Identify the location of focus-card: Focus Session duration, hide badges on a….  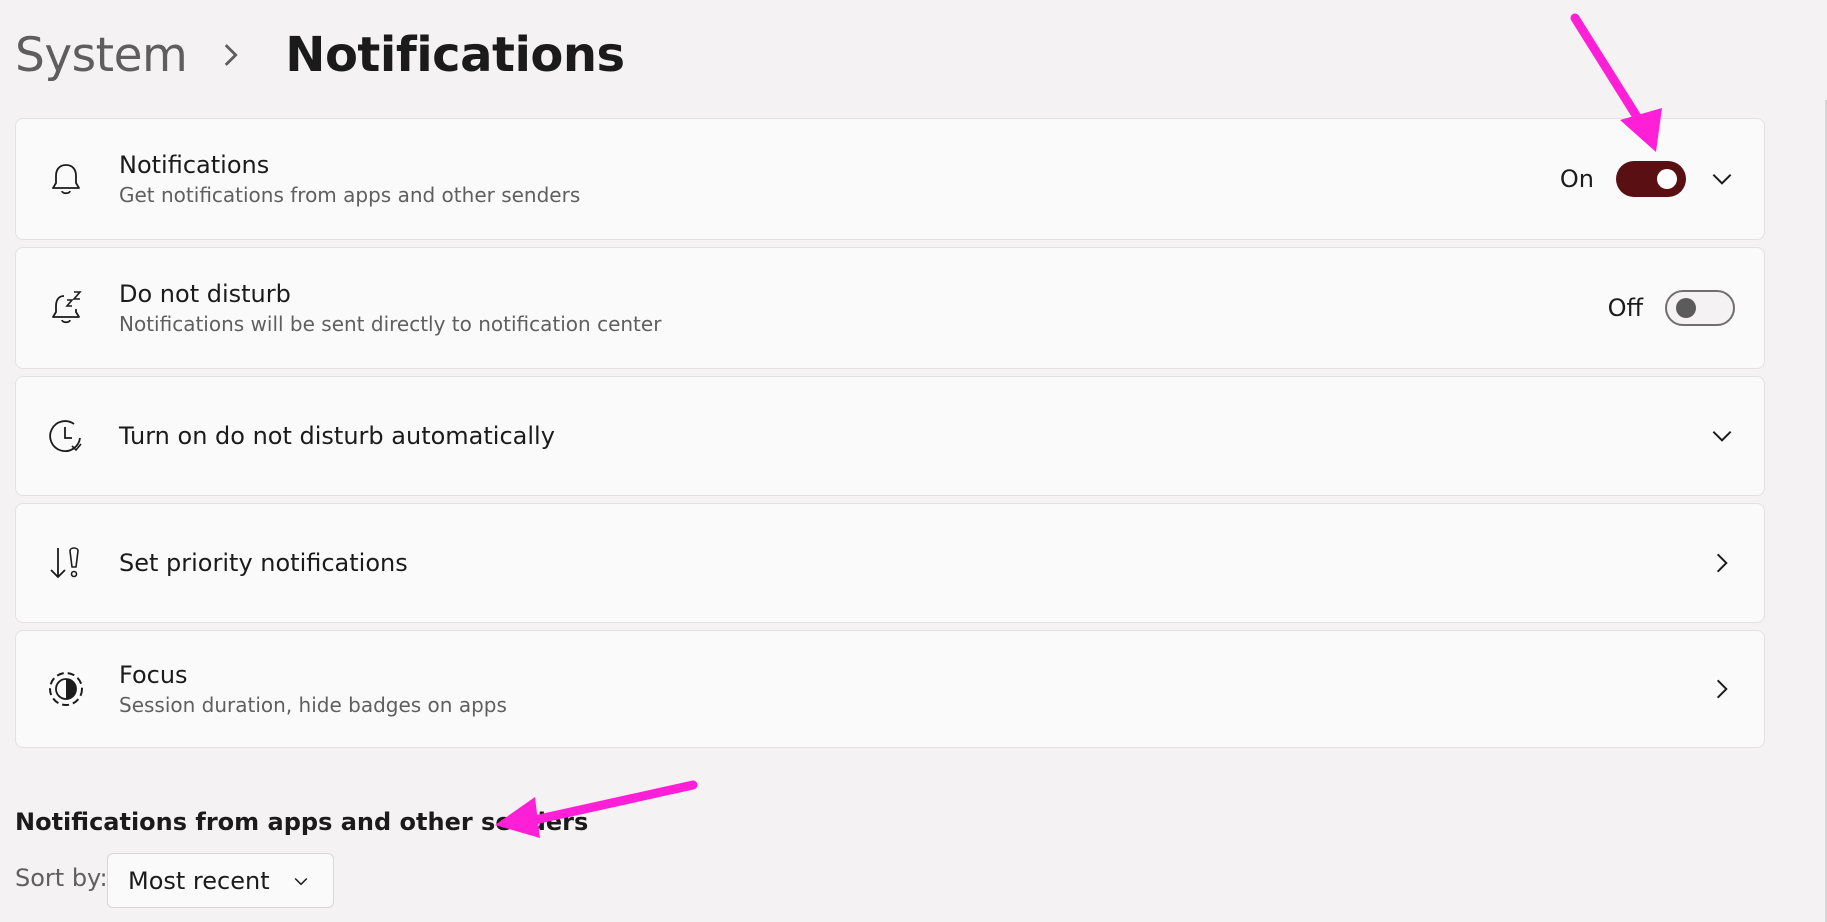
(890, 689).